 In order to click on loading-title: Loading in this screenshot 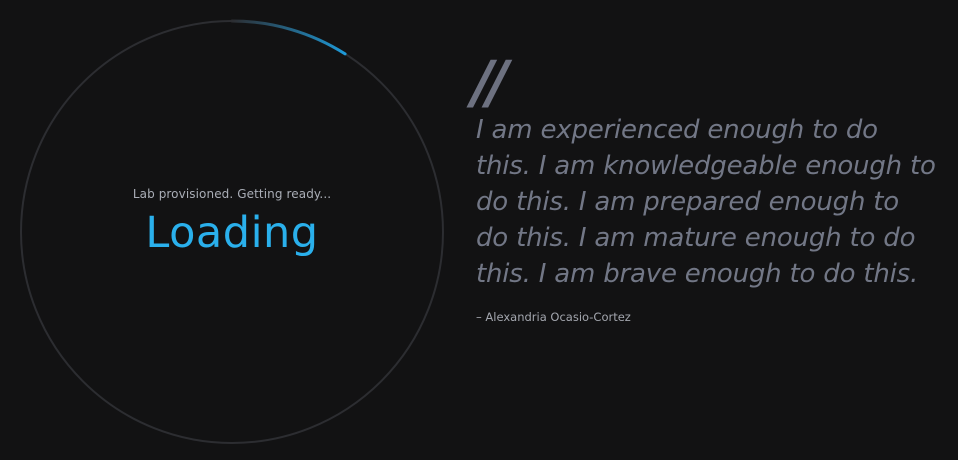, I will do `click(232, 233)`.